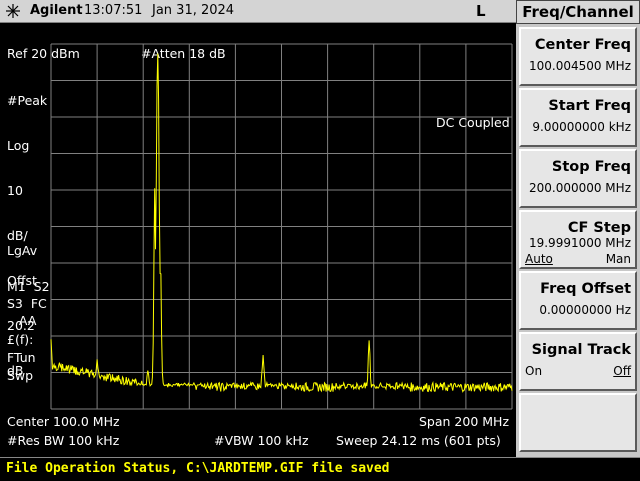 This screenshot has height=481, width=640. I want to click on blank-softkey, so click(578, 422).